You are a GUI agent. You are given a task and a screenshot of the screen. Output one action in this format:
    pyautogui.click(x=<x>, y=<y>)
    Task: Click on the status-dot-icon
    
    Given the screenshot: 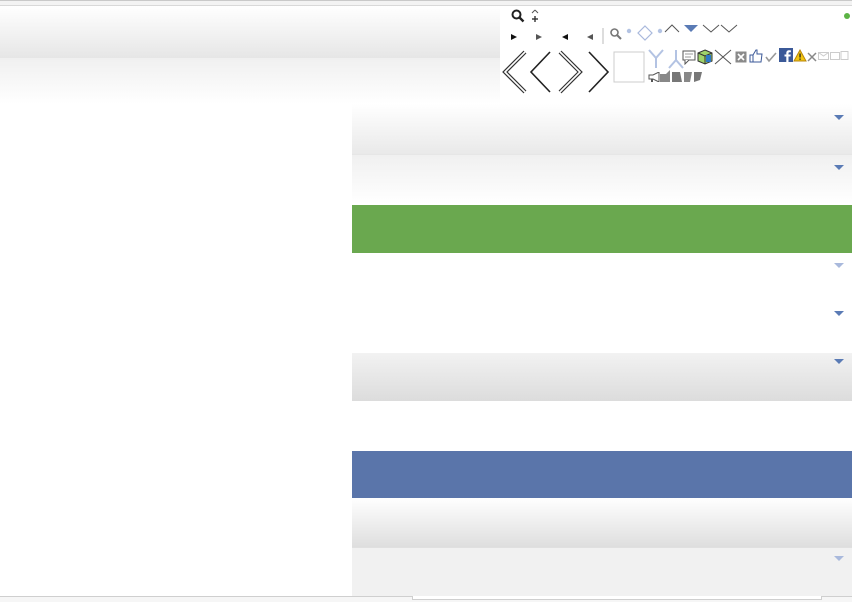 What is the action you would take?
    pyautogui.click(x=847, y=16)
    